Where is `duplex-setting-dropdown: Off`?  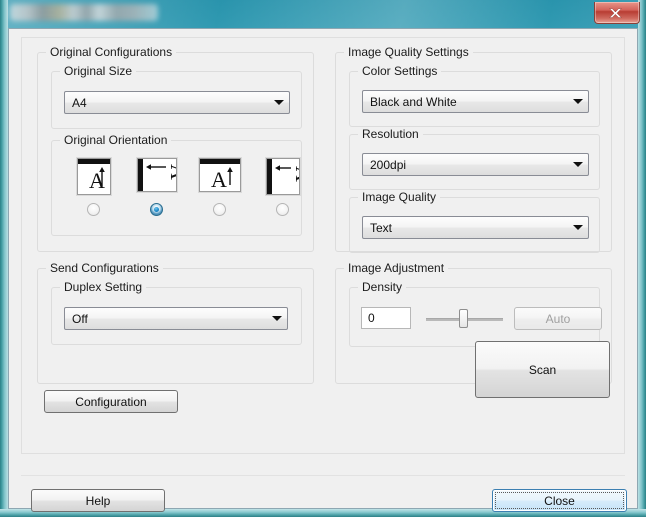 duplex-setting-dropdown: Off is located at coordinates (176, 318).